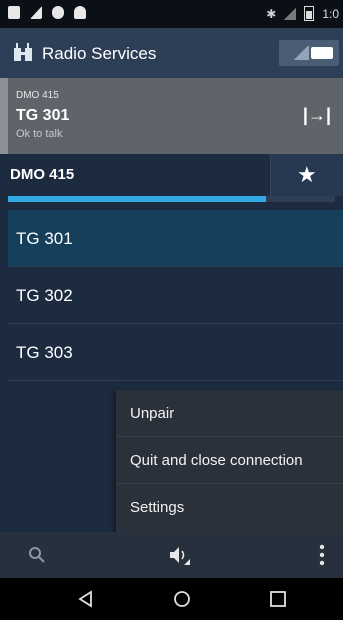  Describe the element at coordinates (278, 599) in the screenshot. I see `recents-icon` at that location.